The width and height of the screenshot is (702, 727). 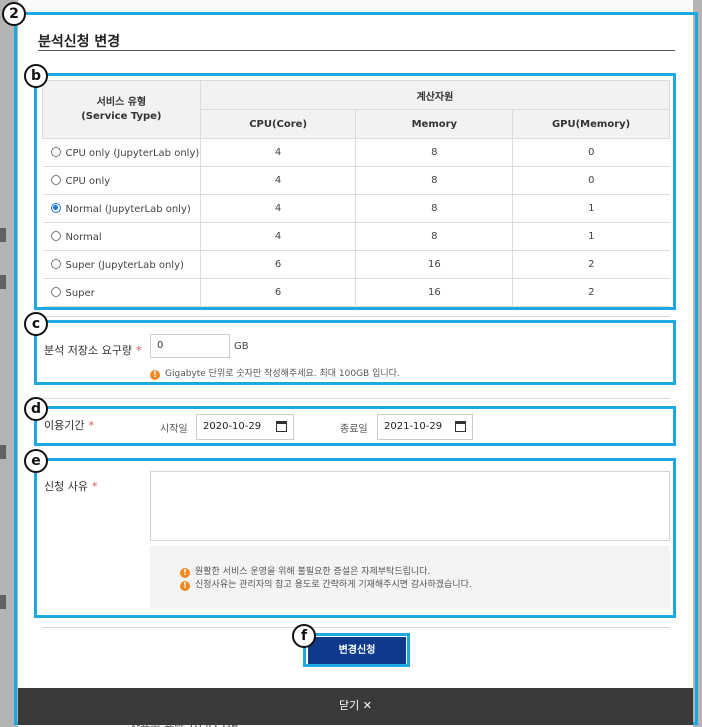 What do you see at coordinates (413, 426) in the screenshot?
I see `end-date-value: 2021-10-29` at bounding box center [413, 426].